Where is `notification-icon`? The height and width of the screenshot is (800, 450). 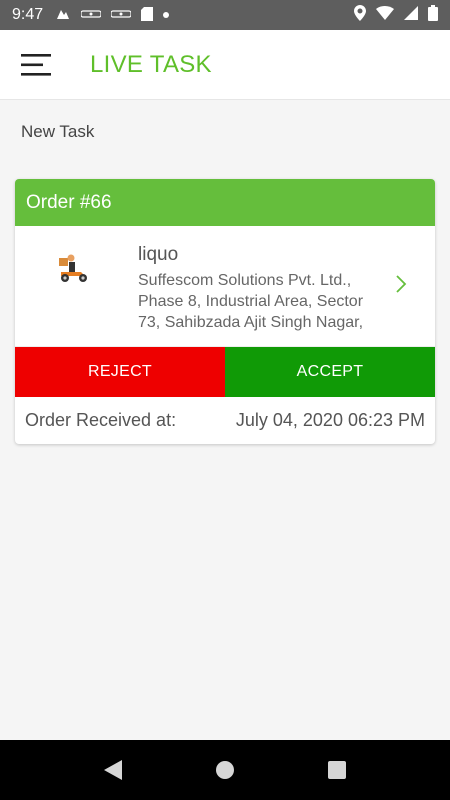
notification-icon is located at coordinates (63, 15).